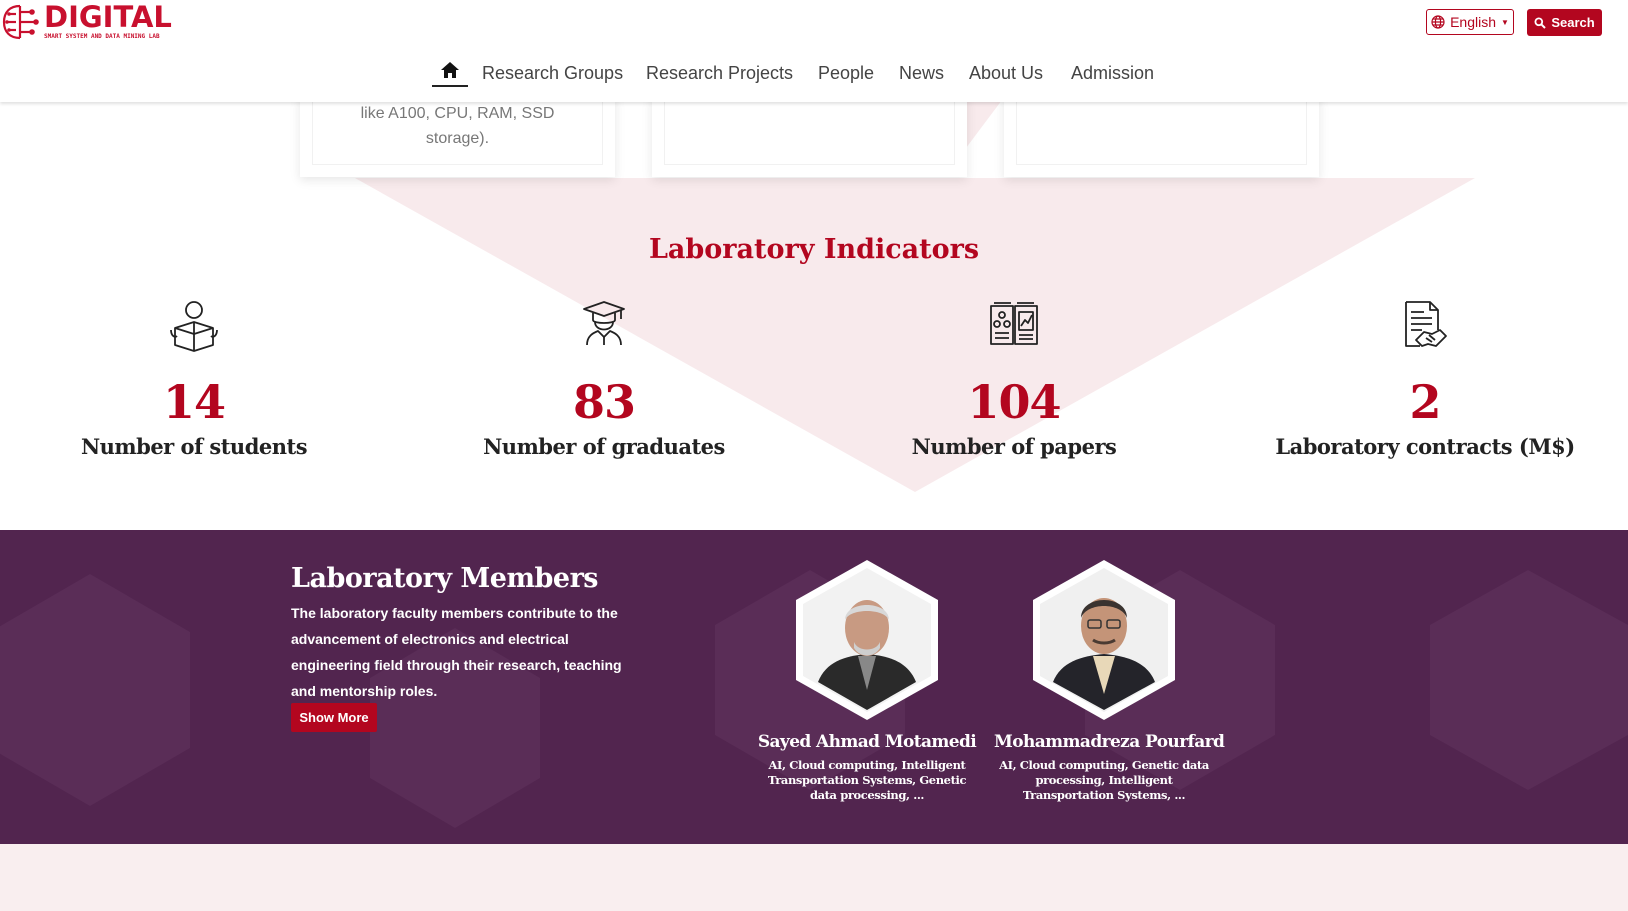  What do you see at coordinates (1473, 22) in the screenshot?
I see `language-label: English` at bounding box center [1473, 22].